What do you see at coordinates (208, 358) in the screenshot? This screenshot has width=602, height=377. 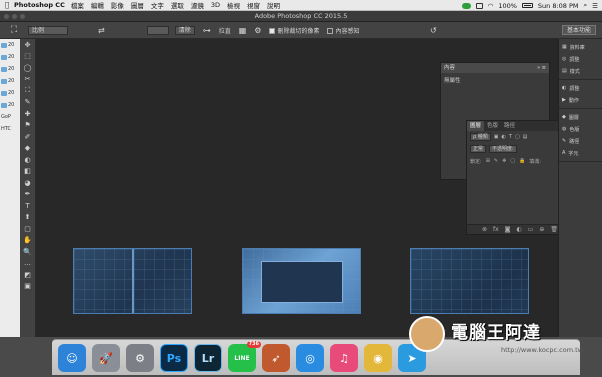 I see `lightroom-app-icon: Lr` at bounding box center [208, 358].